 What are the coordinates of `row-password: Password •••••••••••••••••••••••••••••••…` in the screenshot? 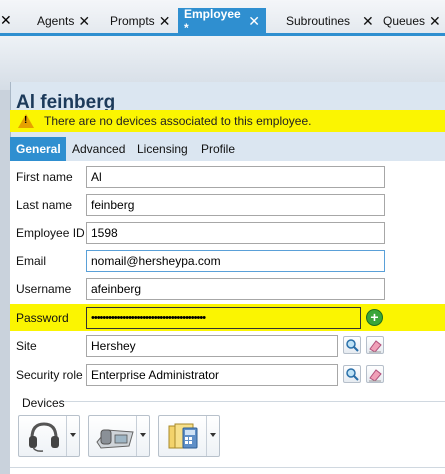 It's located at (227, 317).